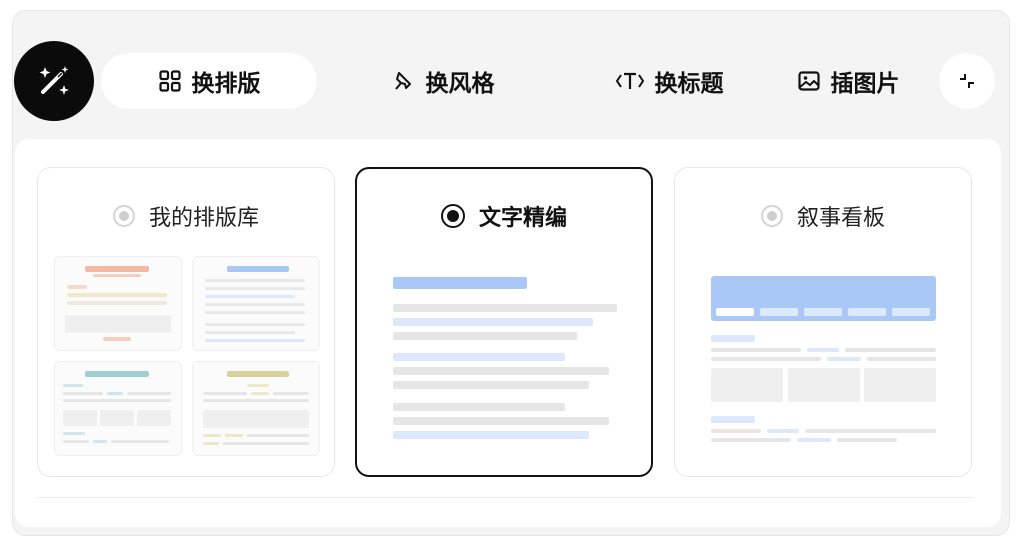 The width and height of the screenshot is (1024, 548). Describe the element at coordinates (689, 84) in the screenshot. I see `tab-label: 换标题` at that location.